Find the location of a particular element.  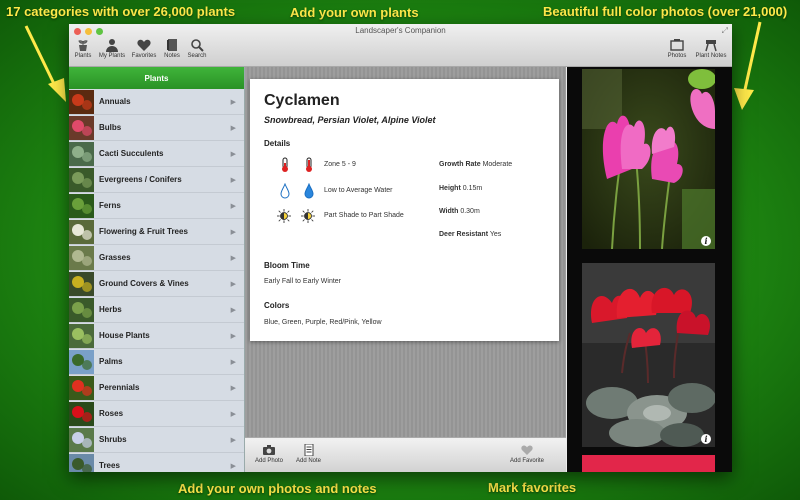

toolbar-search-button: Search is located at coordinates (197, 48).